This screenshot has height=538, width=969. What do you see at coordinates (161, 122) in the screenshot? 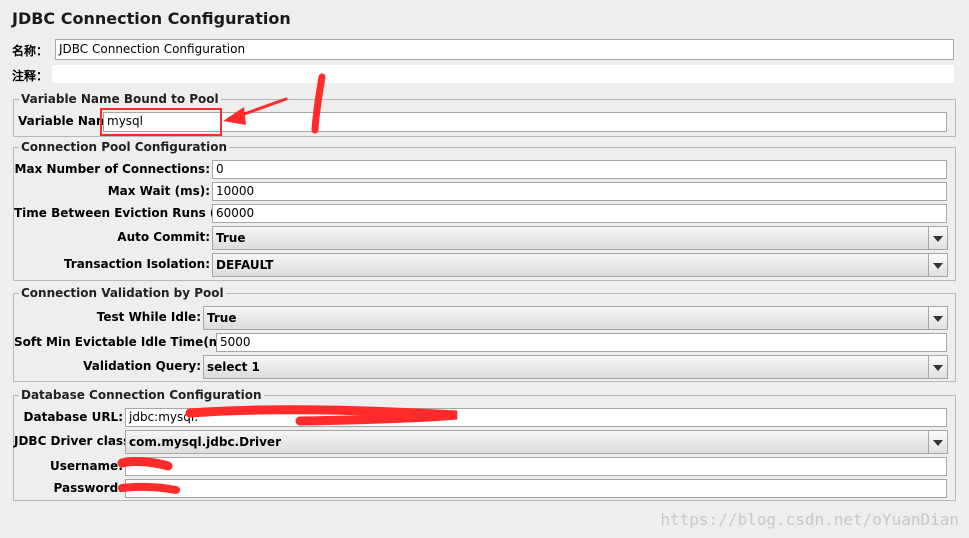
I see `highlight-box` at bounding box center [161, 122].